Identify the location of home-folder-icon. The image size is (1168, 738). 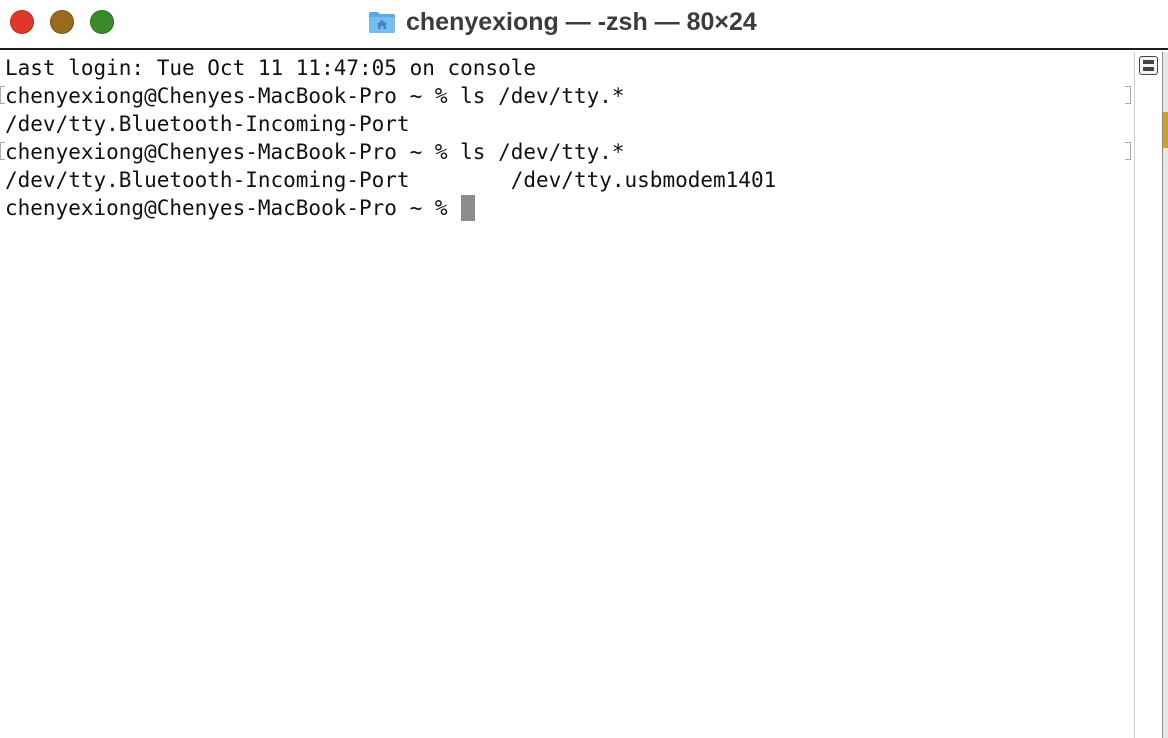
(382, 22).